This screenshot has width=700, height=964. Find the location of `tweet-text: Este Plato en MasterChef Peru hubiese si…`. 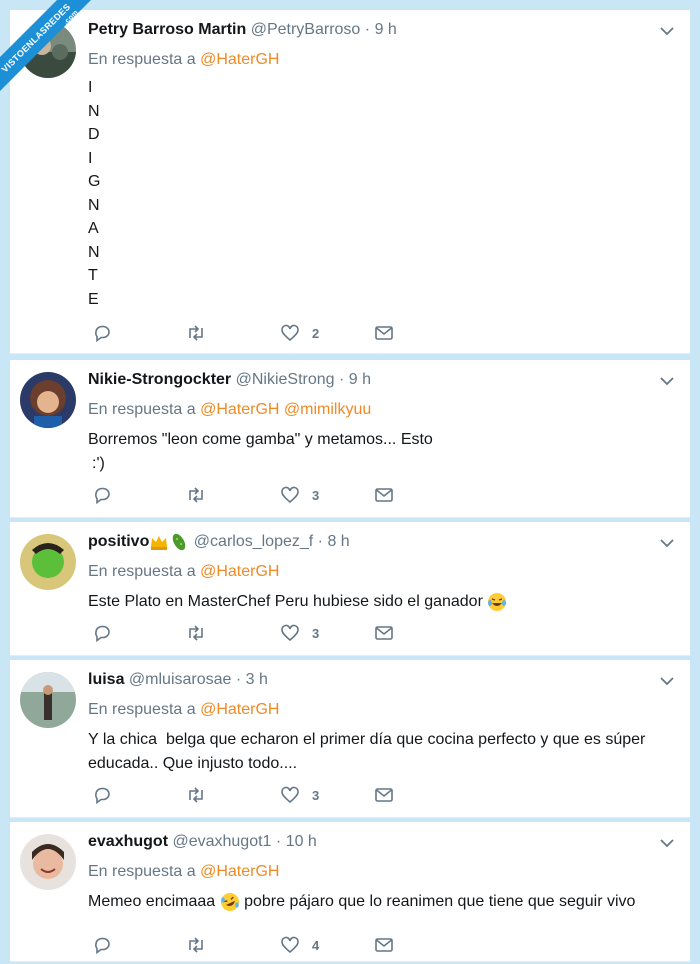

tweet-text: Este Plato en MasterChef Peru hubiese si… is located at coordinates (382, 602).